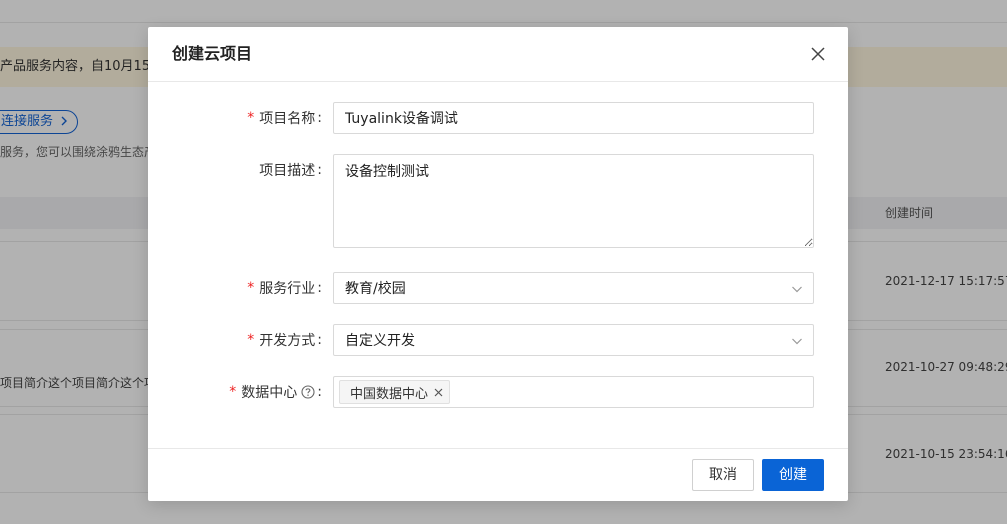 Image resolution: width=1007 pixels, height=524 pixels. What do you see at coordinates (573, 201) in the screenshot?
I see `project-description-textarea: 设备控制测试` at bounding box center [573, 201].